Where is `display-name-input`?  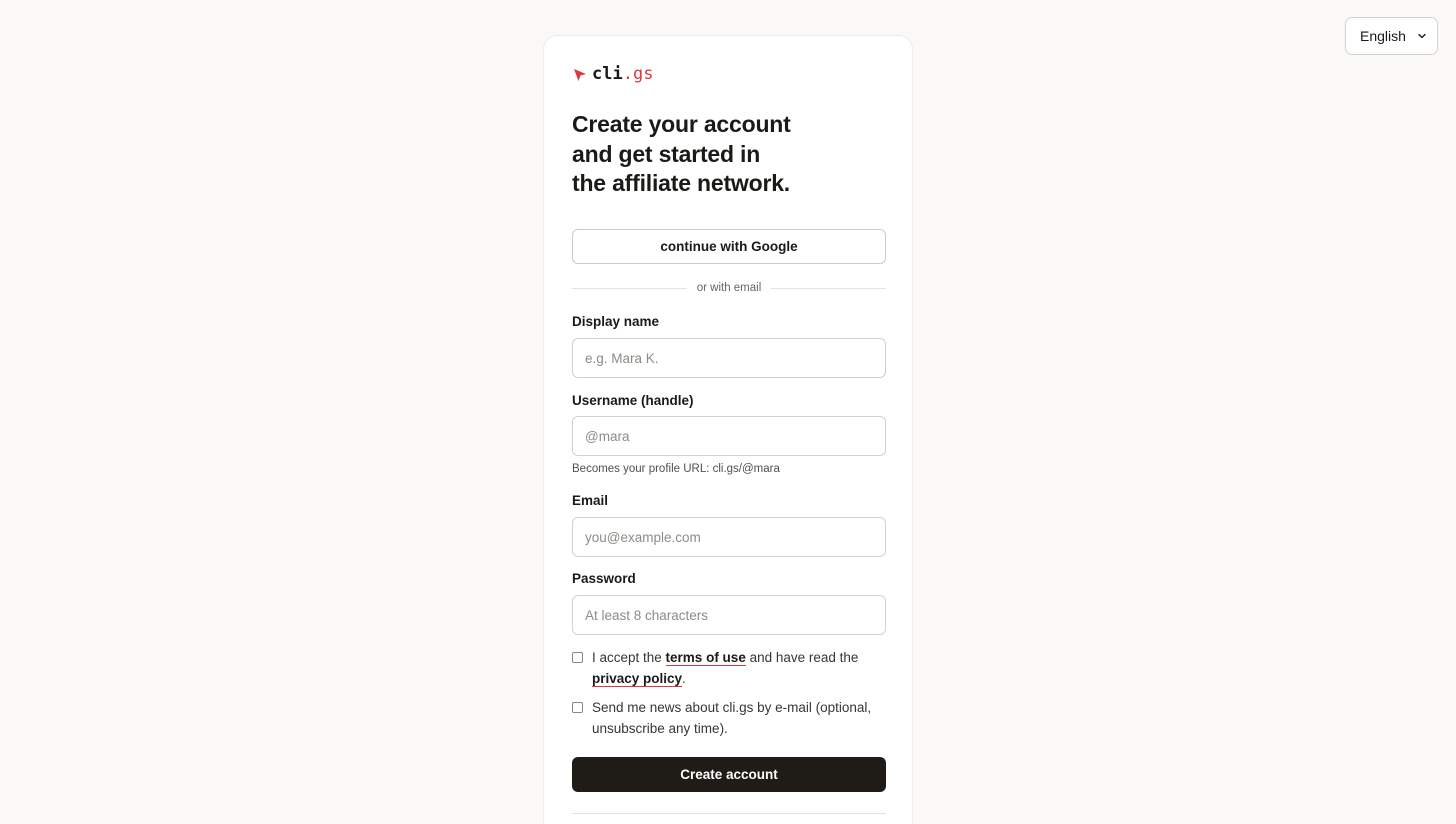 display-name-input is located at coordinates (729, 358).